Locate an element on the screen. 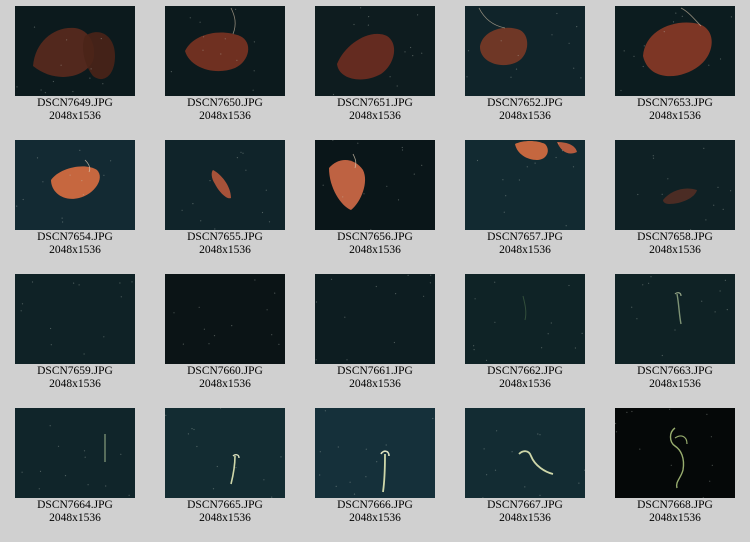 Image resolution: width=750 pixels, height=542 pixels. thumbnail-cell: DSCN7652.JPG 2048x1536 is located at coordinates (525, 64).